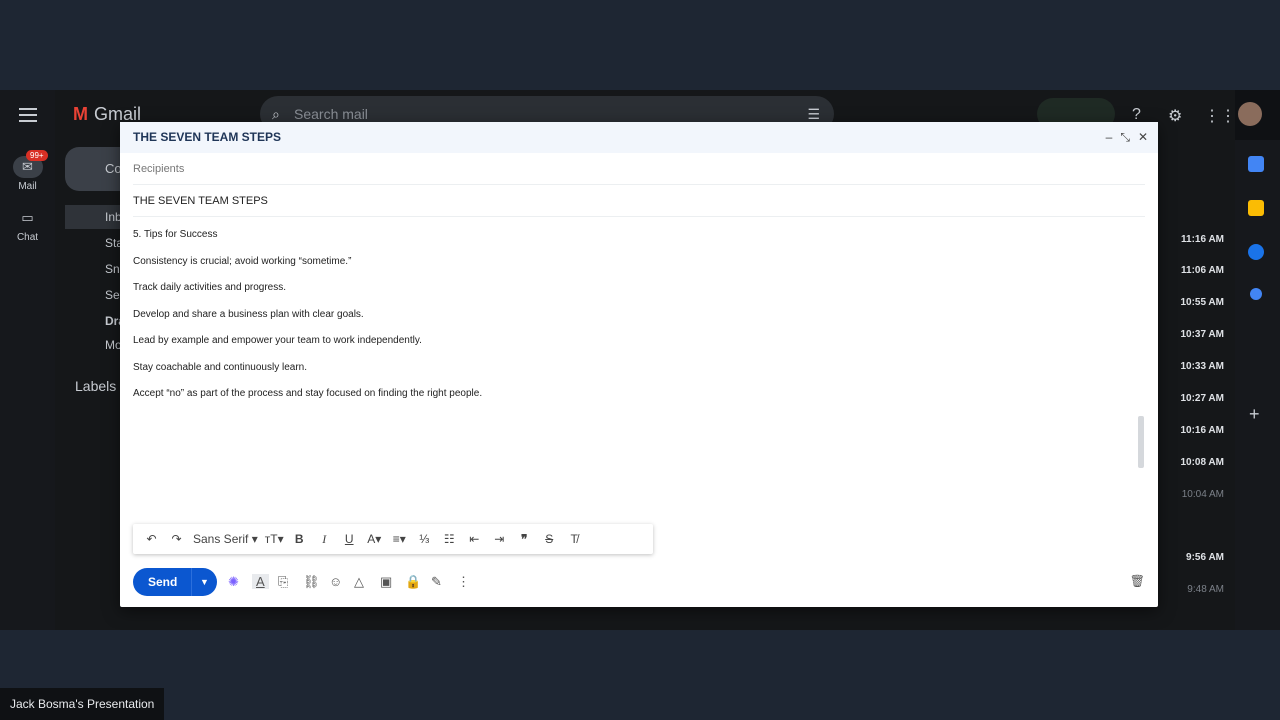  I want to click on drive-icon: △, so click(359, 582).